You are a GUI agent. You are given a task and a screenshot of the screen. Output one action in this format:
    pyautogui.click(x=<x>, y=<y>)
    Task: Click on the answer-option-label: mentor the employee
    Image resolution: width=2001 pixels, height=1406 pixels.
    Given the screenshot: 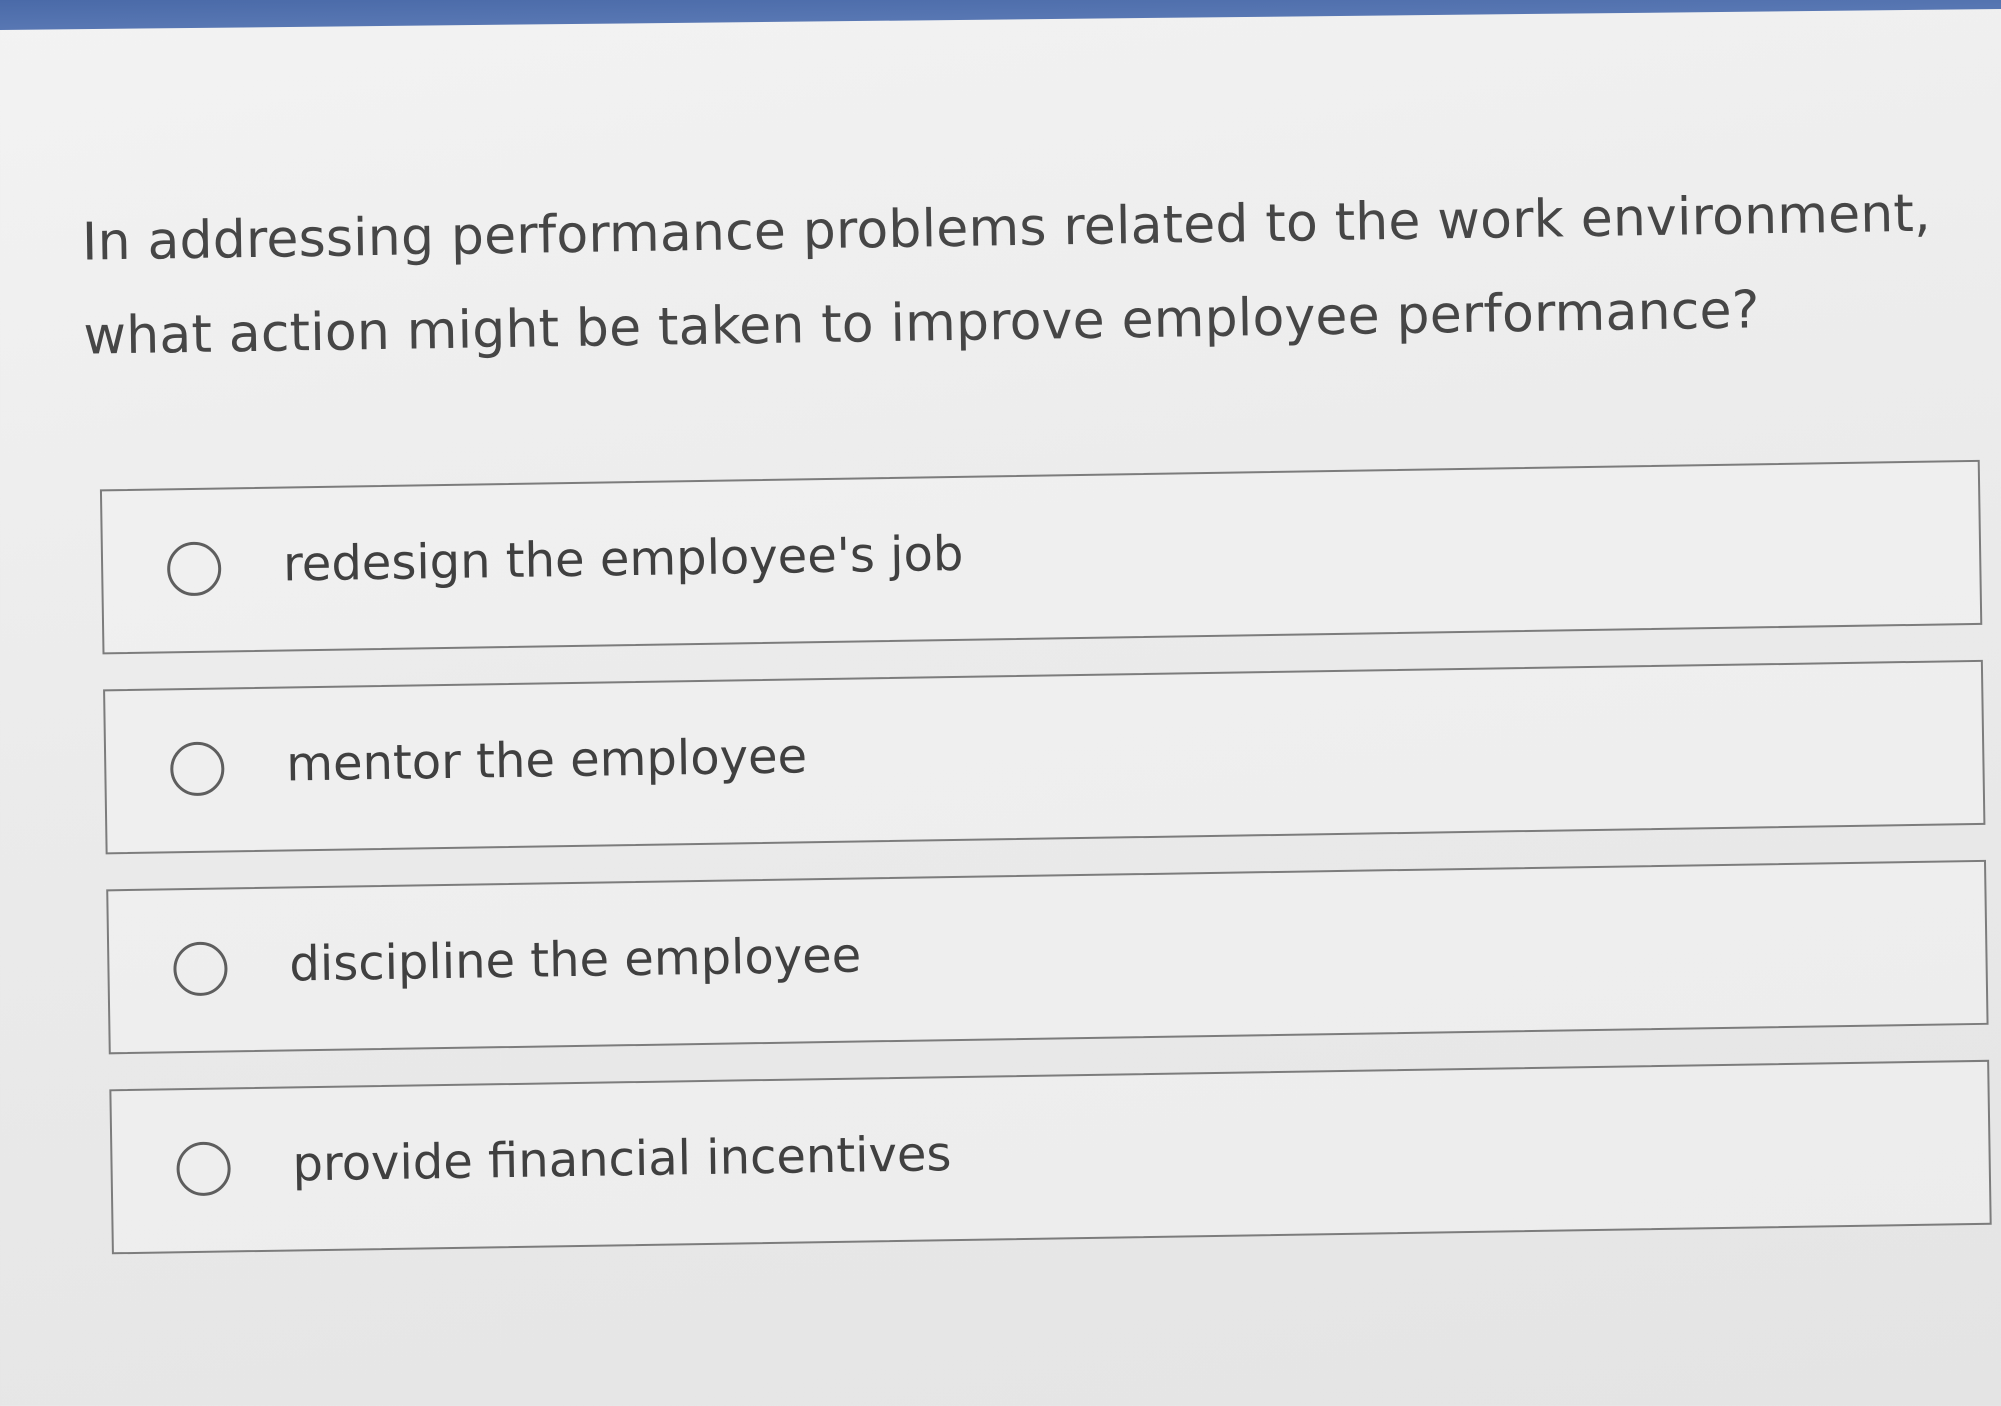 What is the action you would take?
    pyautogui.click(x=546, y=760)
    